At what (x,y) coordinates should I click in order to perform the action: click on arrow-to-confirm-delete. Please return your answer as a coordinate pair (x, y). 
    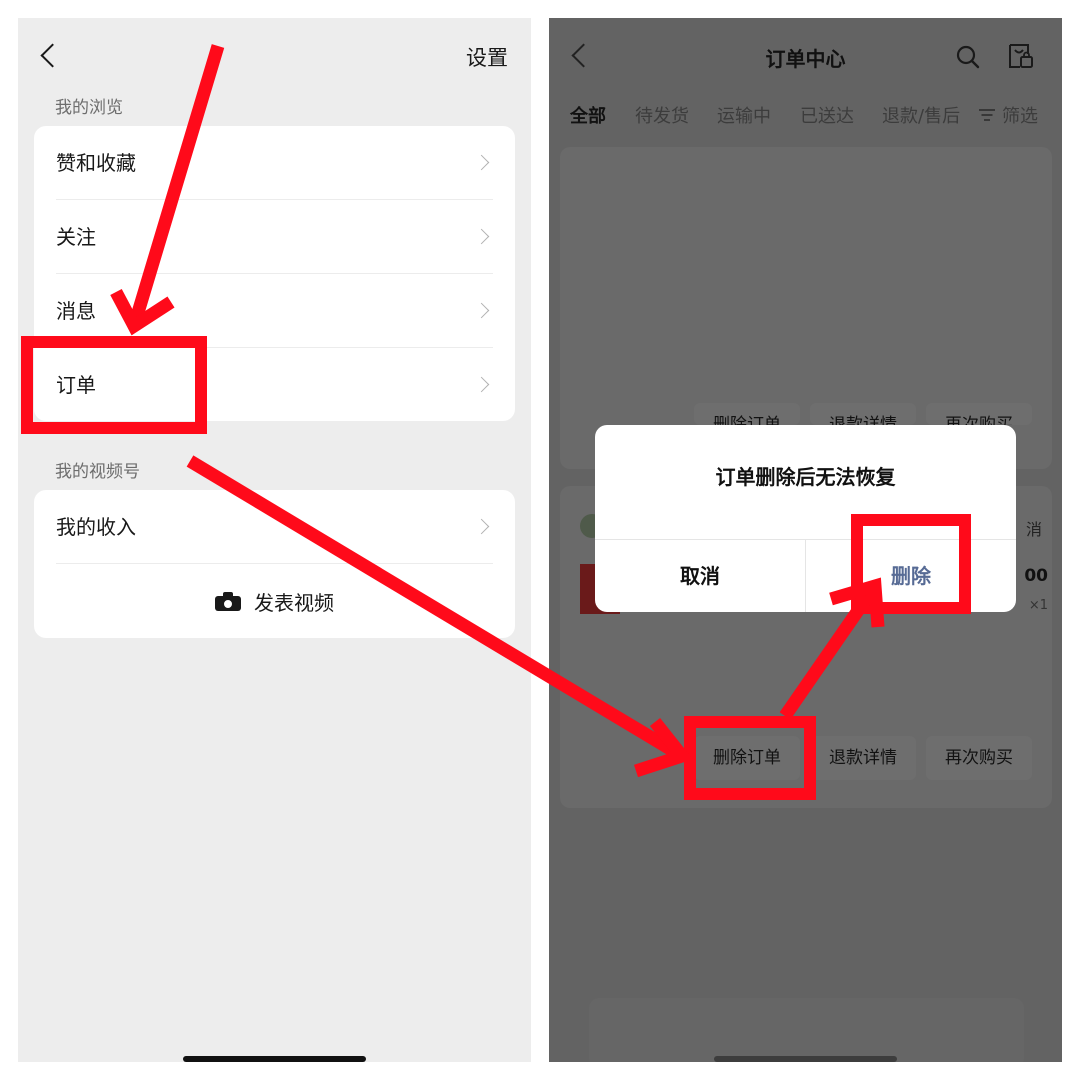
    Looking at the image, I should click on (830, 651).